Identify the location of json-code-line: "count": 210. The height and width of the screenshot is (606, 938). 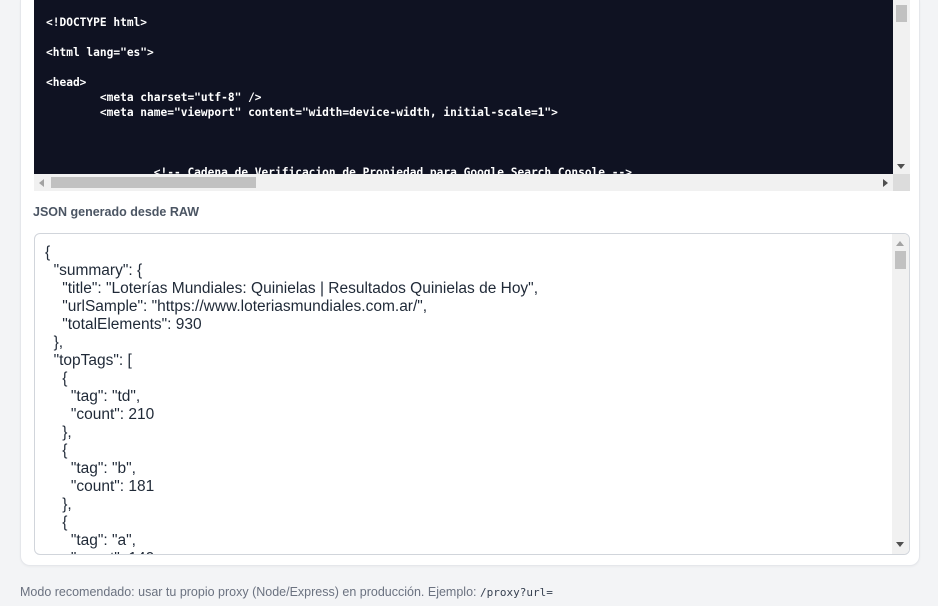
(100, 414).